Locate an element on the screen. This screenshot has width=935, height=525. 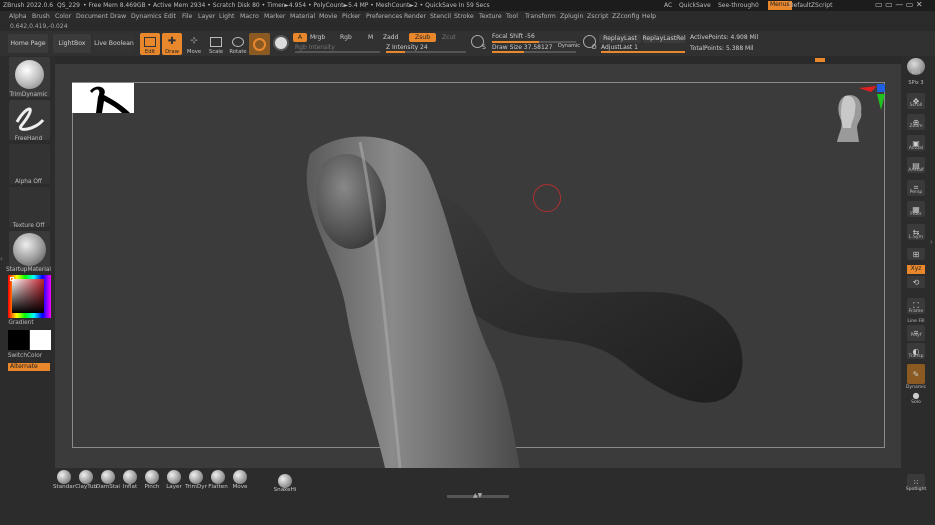
gradient-label: Gradient is located at coordinates (21, 323).